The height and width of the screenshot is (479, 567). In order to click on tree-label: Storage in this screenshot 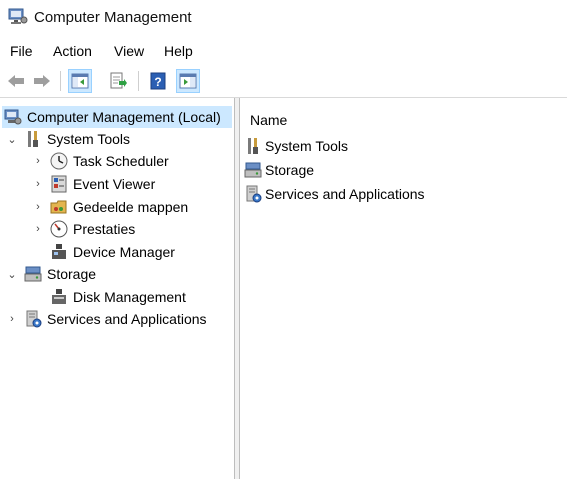, I will do `click(72, 274)`.